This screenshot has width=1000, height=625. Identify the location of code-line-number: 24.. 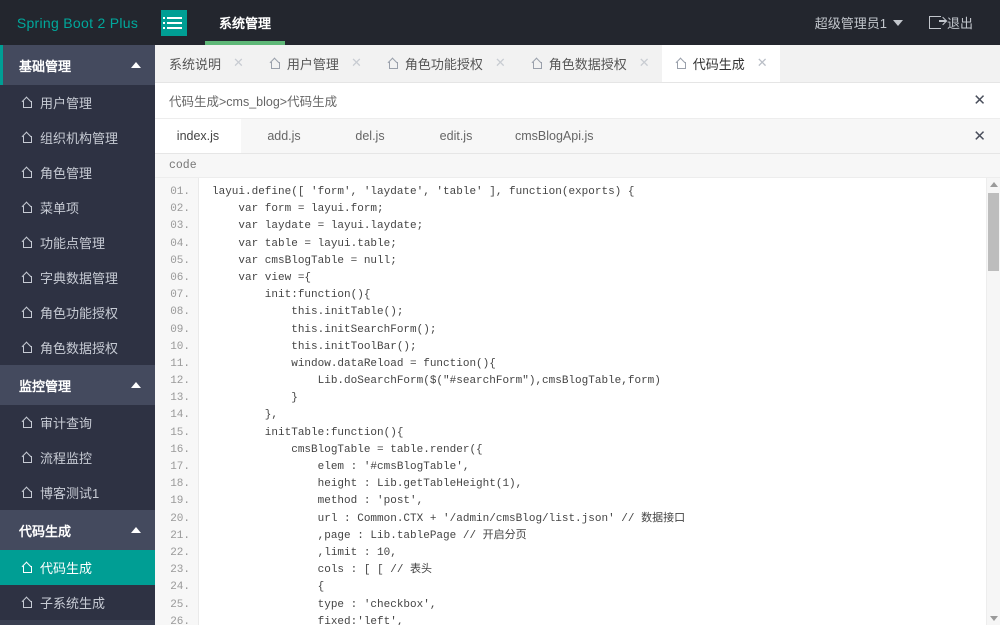
(180, 587).